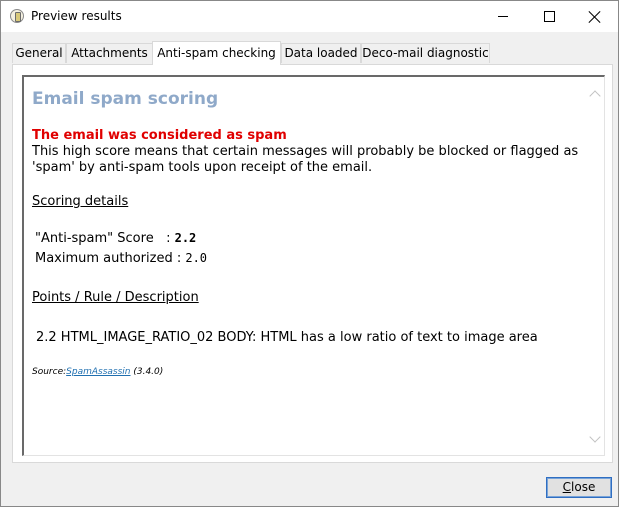 Image resolution: width=619 pixels, height=507 pixels. Describe the element at coordinates (567, 487) in the screenshot. I see `close-button-mnemonic: C` at that location.